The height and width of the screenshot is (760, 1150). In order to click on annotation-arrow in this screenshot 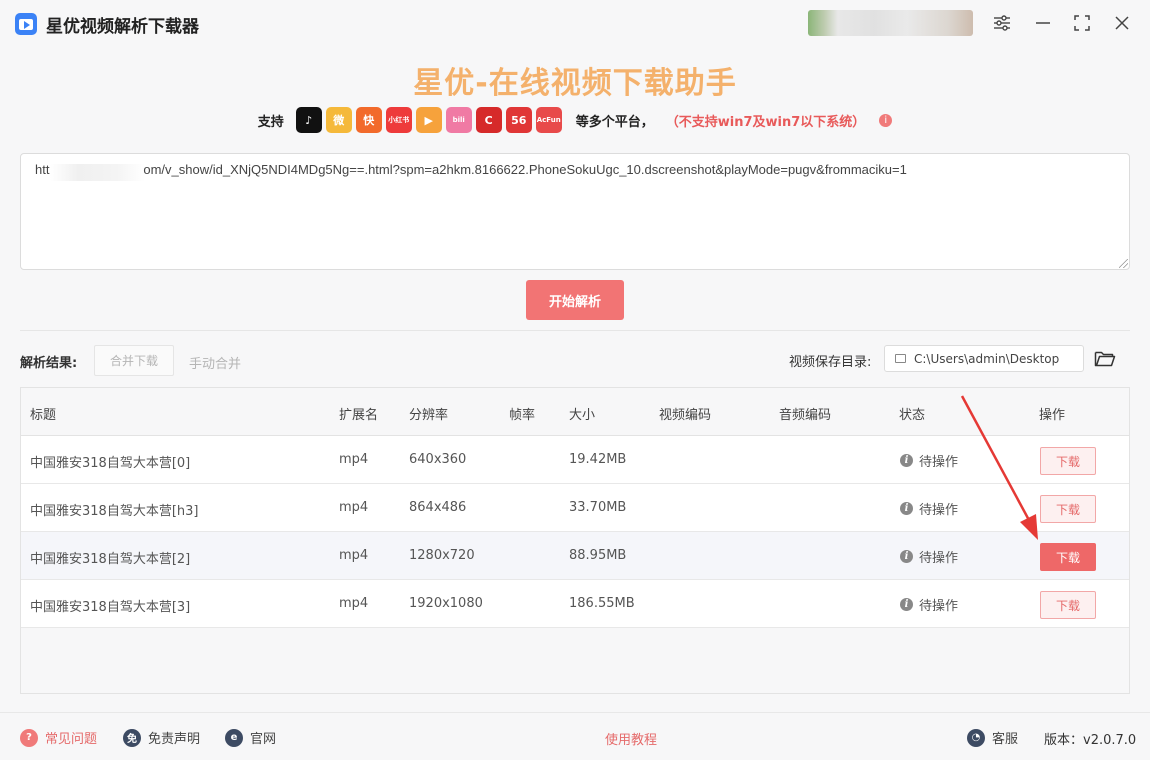, I will do `click(999, 467)`.